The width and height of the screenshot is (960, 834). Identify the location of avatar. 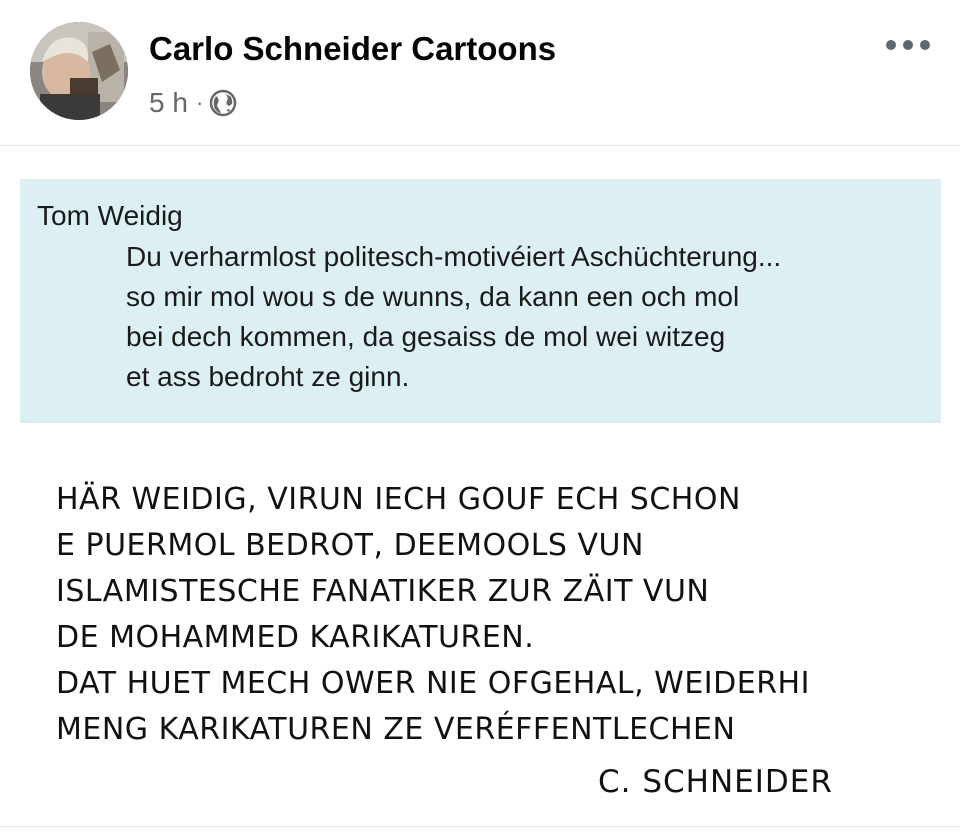
(79, 71).